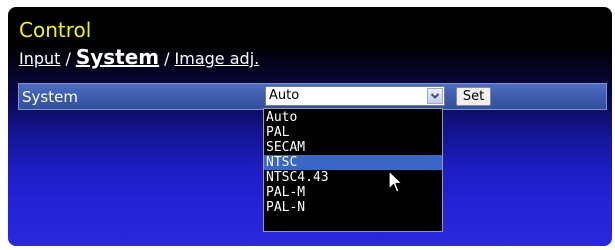 The image size is (615, 250). What do you see at coordinates (353, 132) in the screenshot?
I see `option-pal: PAL` at bounding box center [353, 132].